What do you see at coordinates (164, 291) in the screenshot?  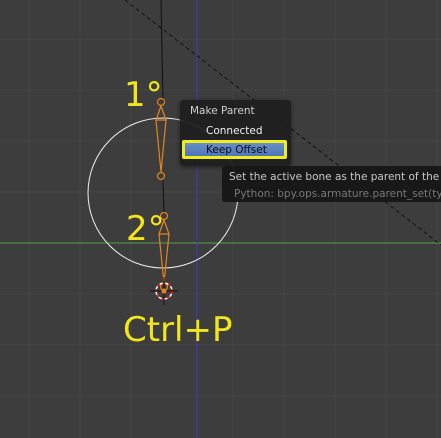 I see `3d-cursor-icon` at bounding box center [164, 291].